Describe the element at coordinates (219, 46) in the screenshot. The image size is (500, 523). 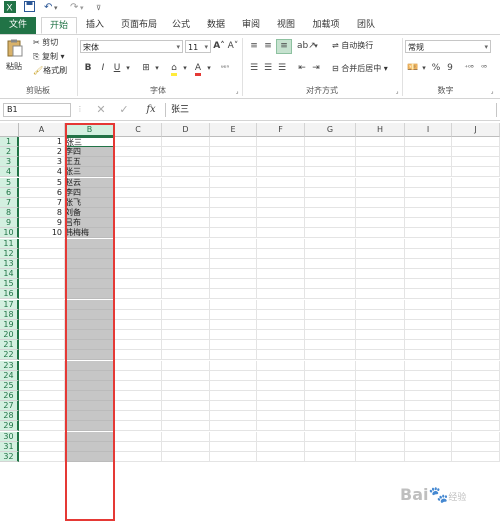
I see `increase-font-icon: A˄` at that location.